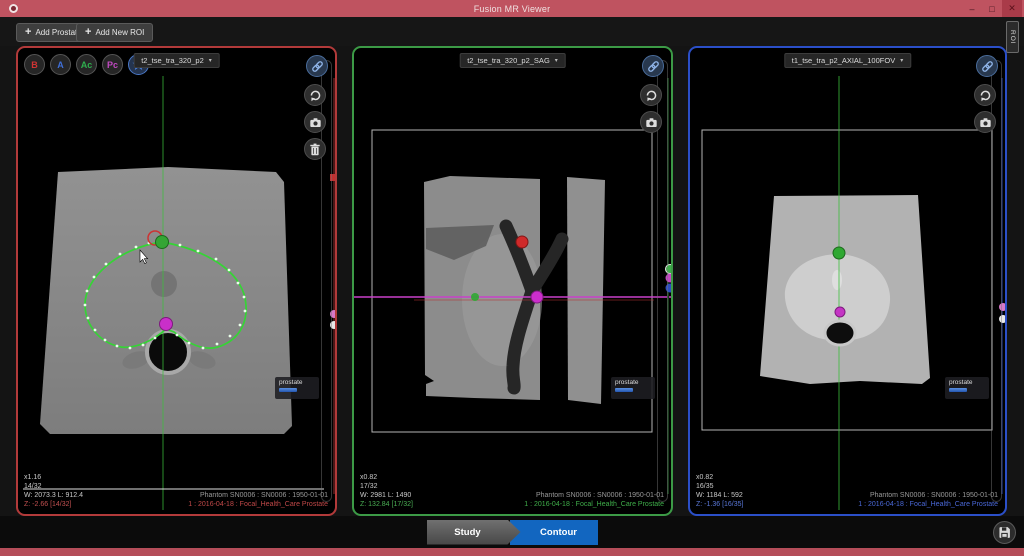 Image resolution: width=1024 pixels, height=556 pixels. I want to click on roi-tool-ac: Ac, so click(86, 64).